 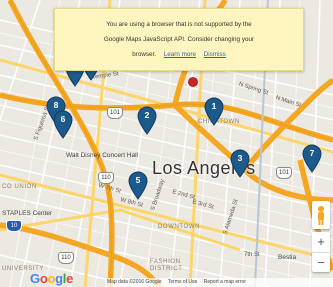 What do you see at coordinates (14, 226) in the screenshot?
I see `interstate-shield-10: 10` at bounding box center [14, 226].